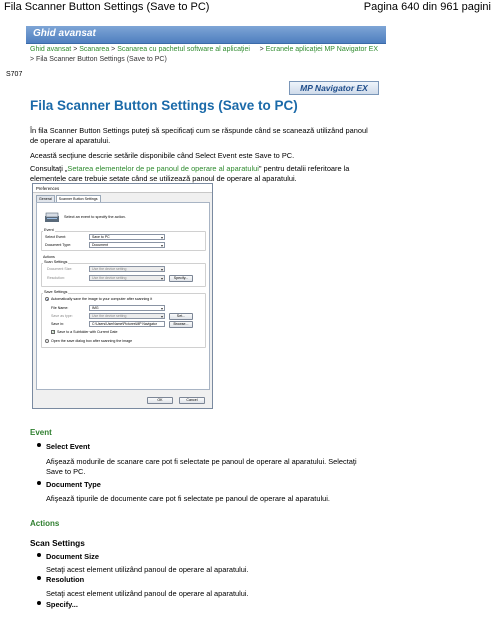 The width and height of the screenshot is (495, 640). I want to click on actions-label: Actions, so click(49, 257).